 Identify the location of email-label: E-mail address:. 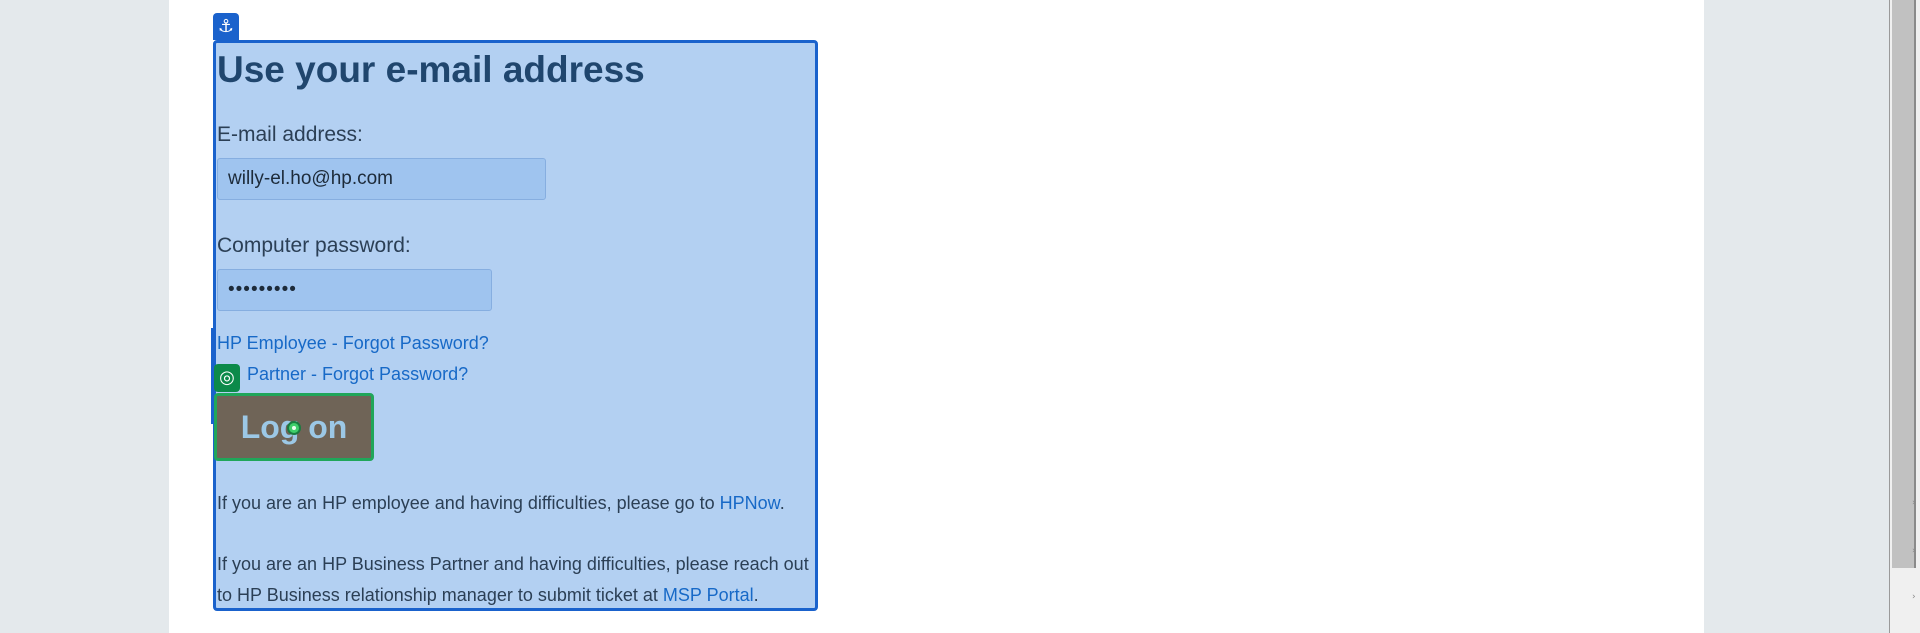
(290, 134).